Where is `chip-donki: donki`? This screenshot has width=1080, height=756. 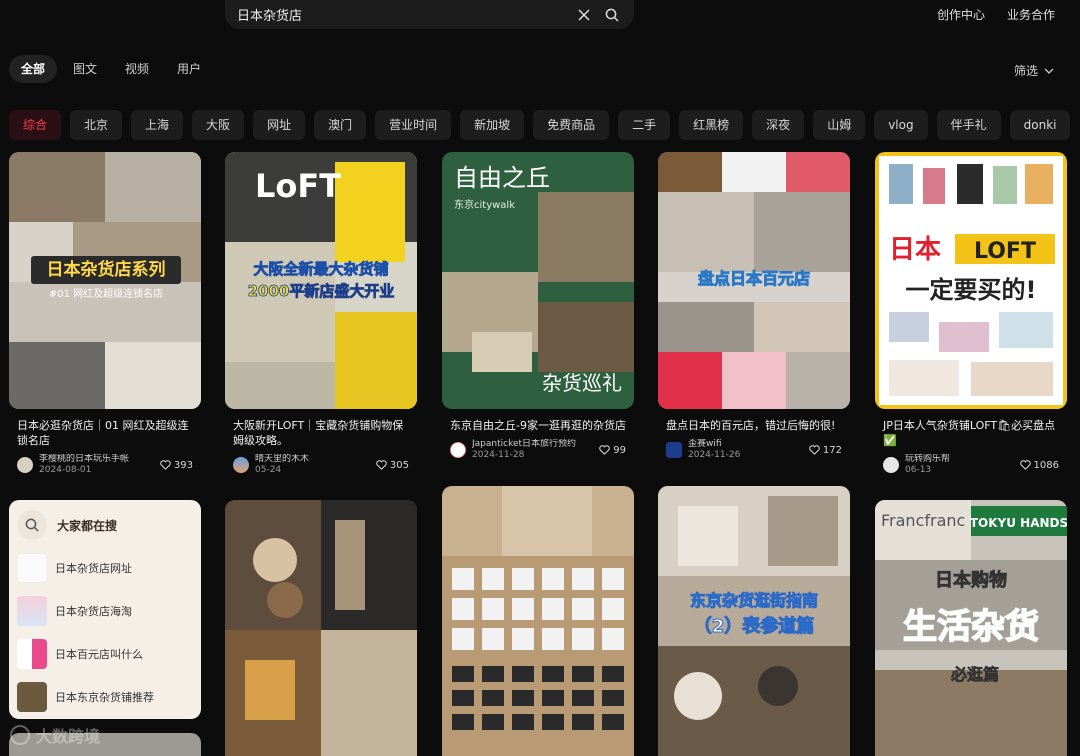
chip-donki: donki is located at coordinates (1040, 125).